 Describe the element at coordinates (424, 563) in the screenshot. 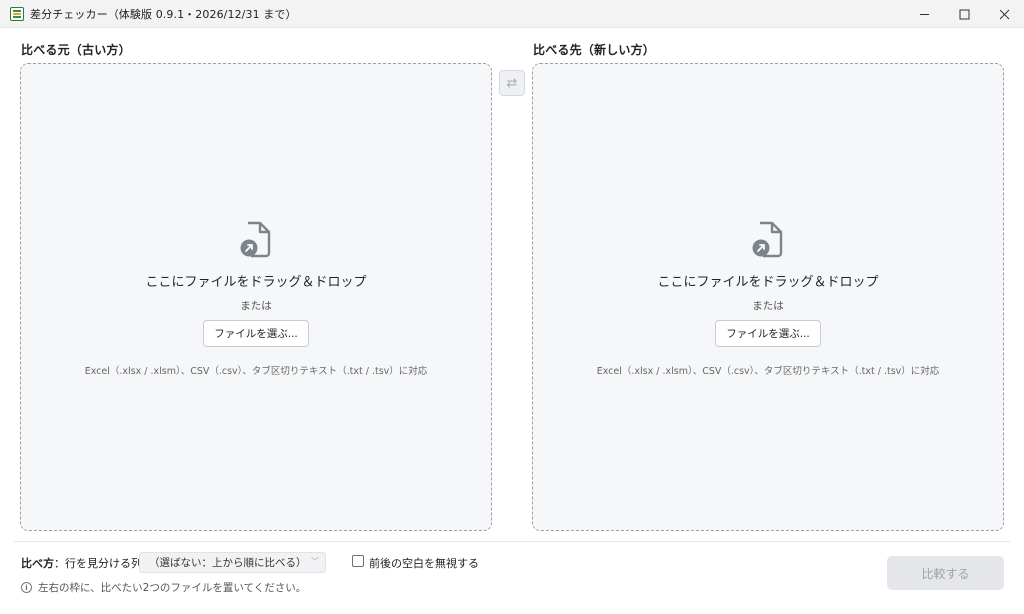

I see `ignore-whitespace-label: 前後の空白を無視する` at that location.